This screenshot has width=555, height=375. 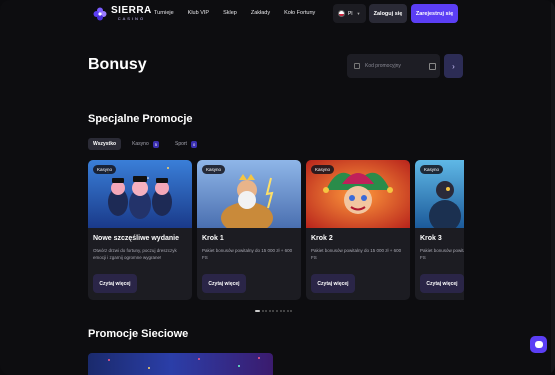 I want to click on live-chat-button, so click(x=538, y=344).